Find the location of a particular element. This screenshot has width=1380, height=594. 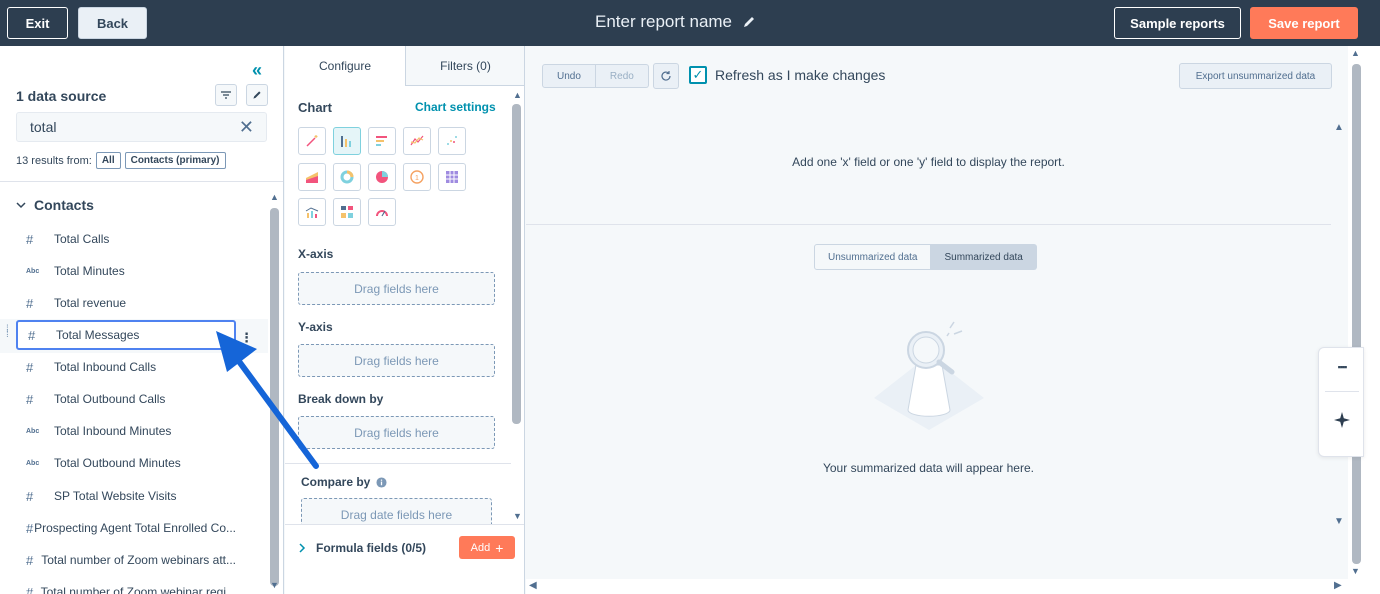

combo-chart-icon is located at coordinates (312, 212).